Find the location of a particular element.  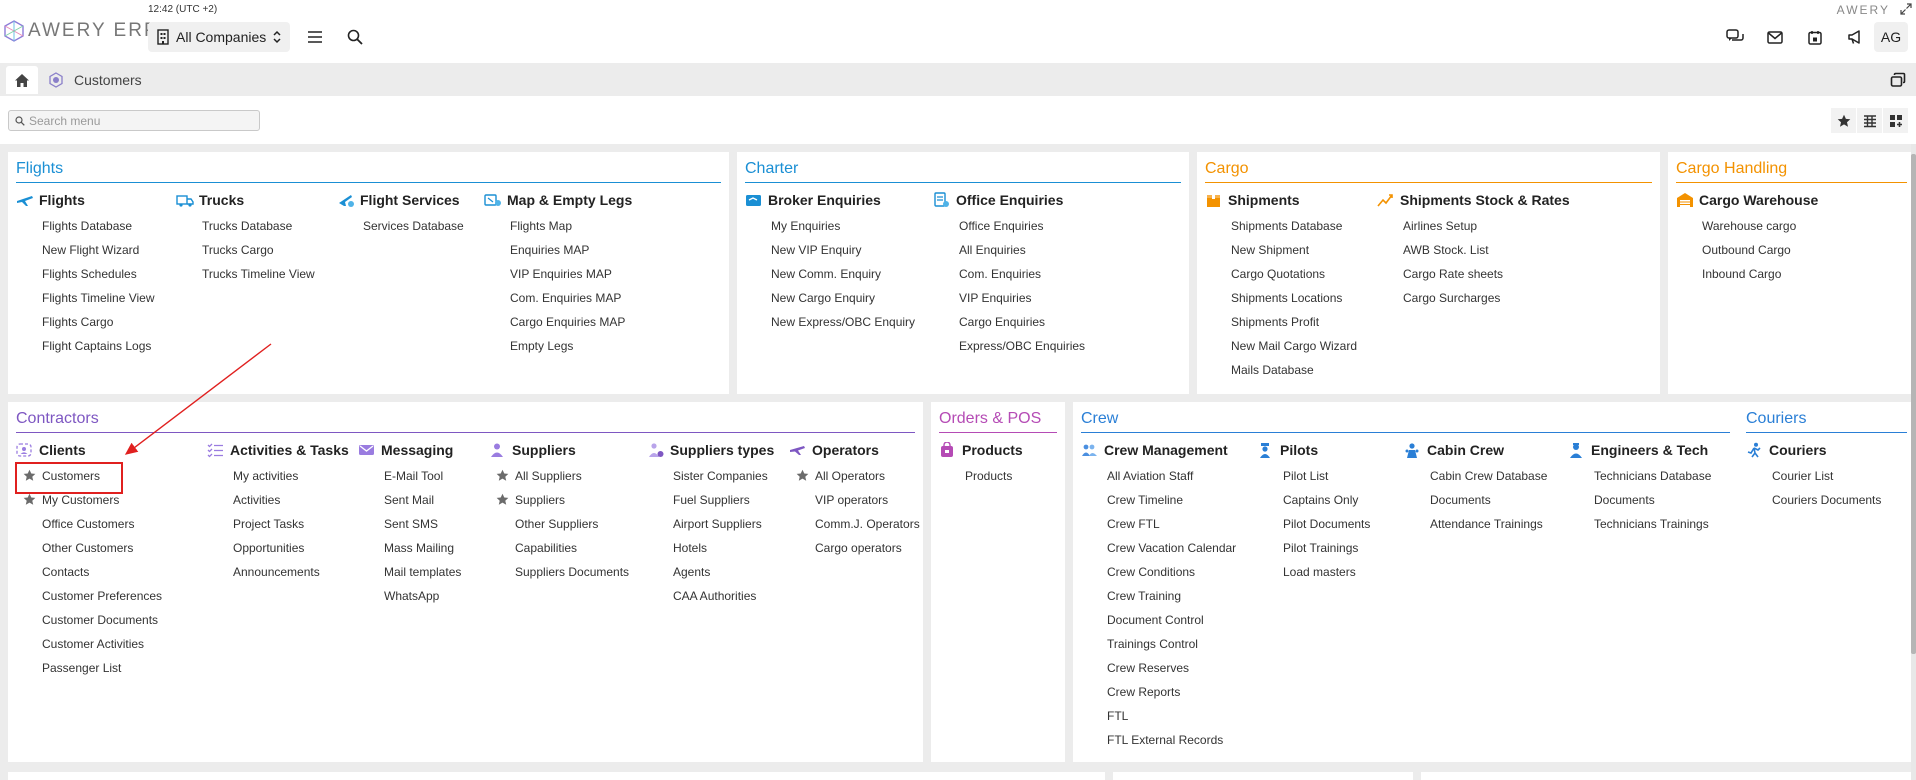

menu-link: Crew Vacation Calendar is located at coordinates (1169, 548).